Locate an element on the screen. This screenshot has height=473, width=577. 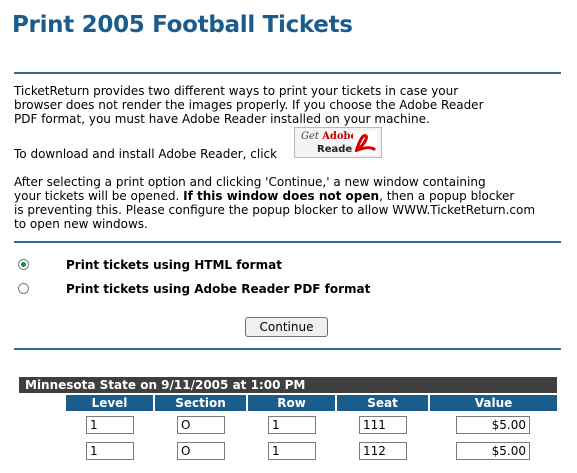
column-header-seat: Seat is located at coordinates (382, 403).